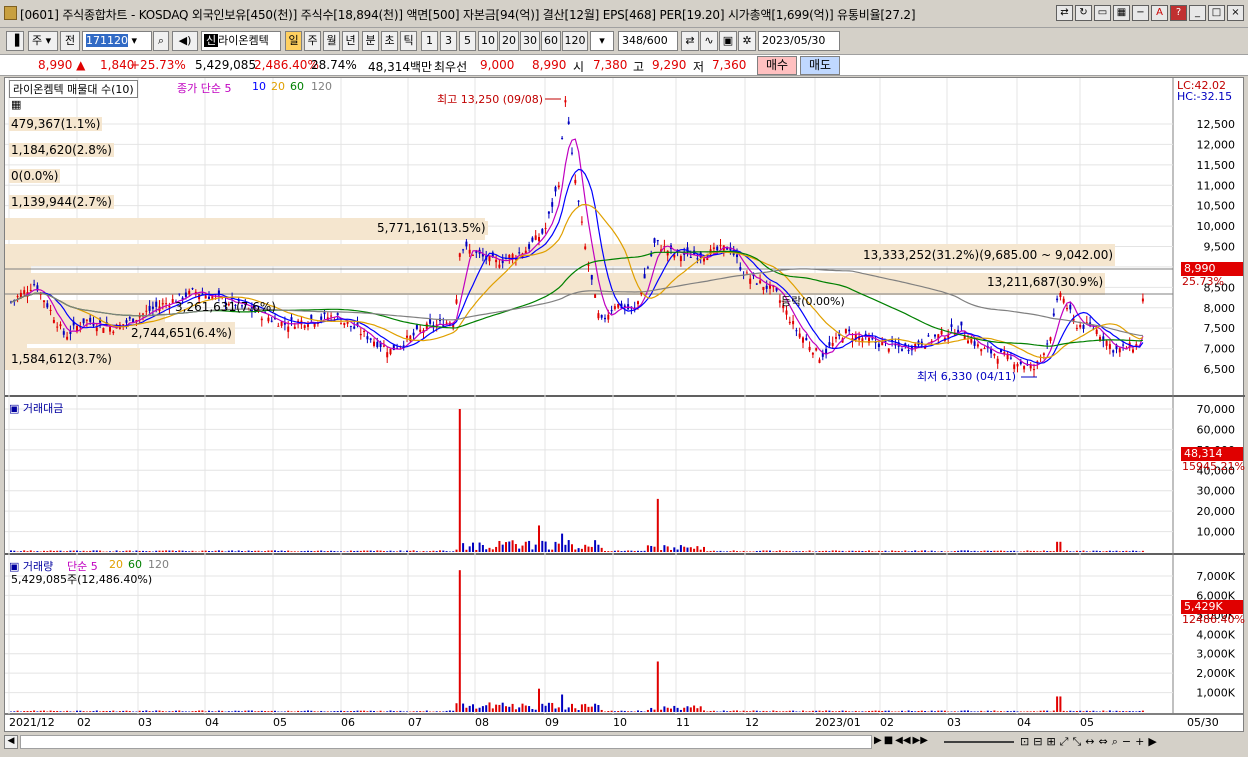 The width and height of the screenshot is (1248, 757). Describe the element at coordinates (1121, 13) in the screenshot. I see `save-icon: ▦` at that location.